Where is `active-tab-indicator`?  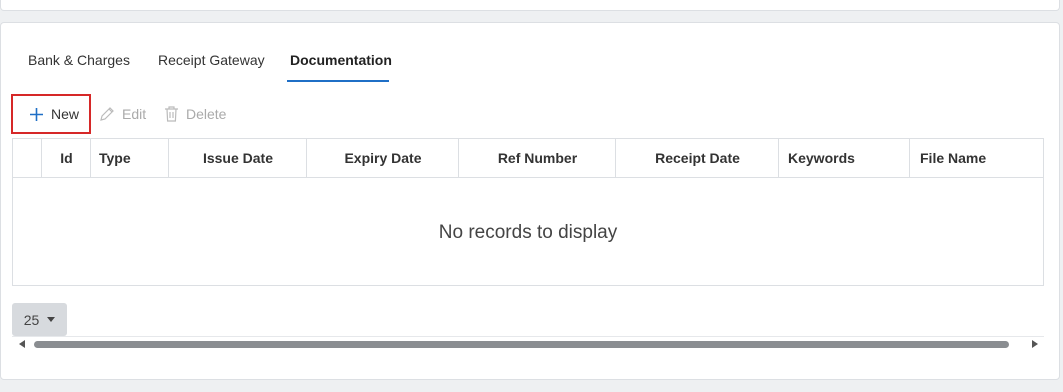 active-tab-indicator is located at coordinates (338, 81).